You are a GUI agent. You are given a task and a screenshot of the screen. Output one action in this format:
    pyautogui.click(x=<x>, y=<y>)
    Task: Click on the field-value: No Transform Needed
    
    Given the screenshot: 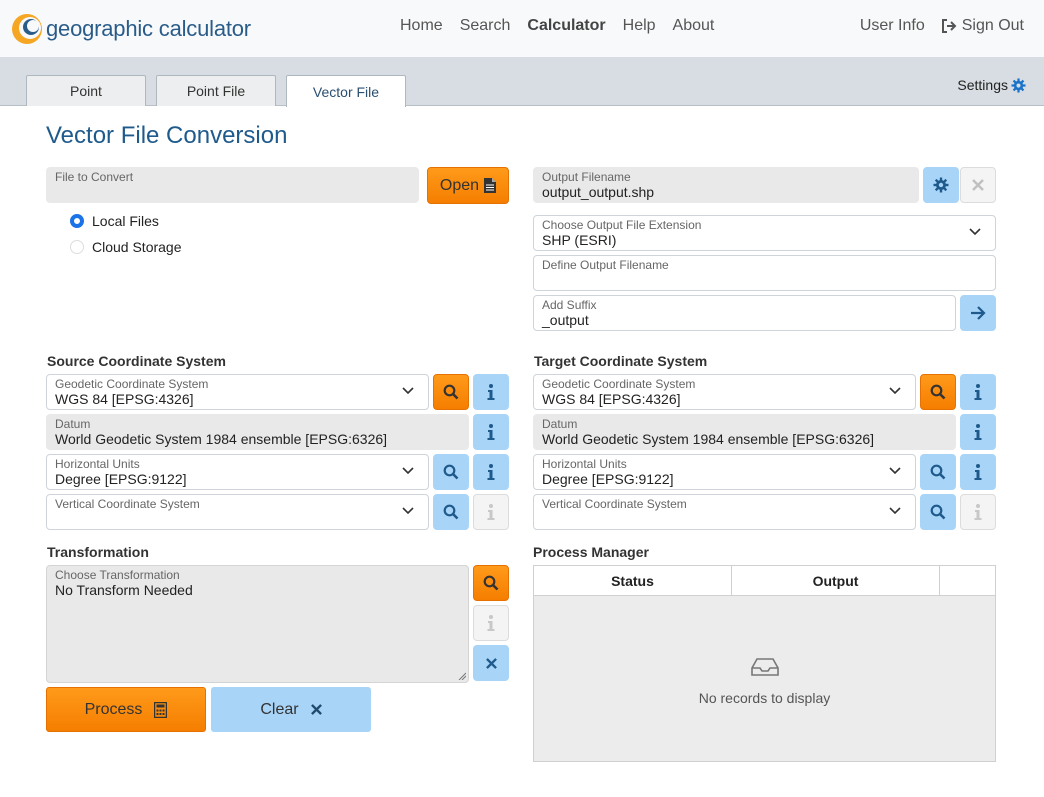 What is the action you would take?
    pyautogui.click(x=124, y=590)
    